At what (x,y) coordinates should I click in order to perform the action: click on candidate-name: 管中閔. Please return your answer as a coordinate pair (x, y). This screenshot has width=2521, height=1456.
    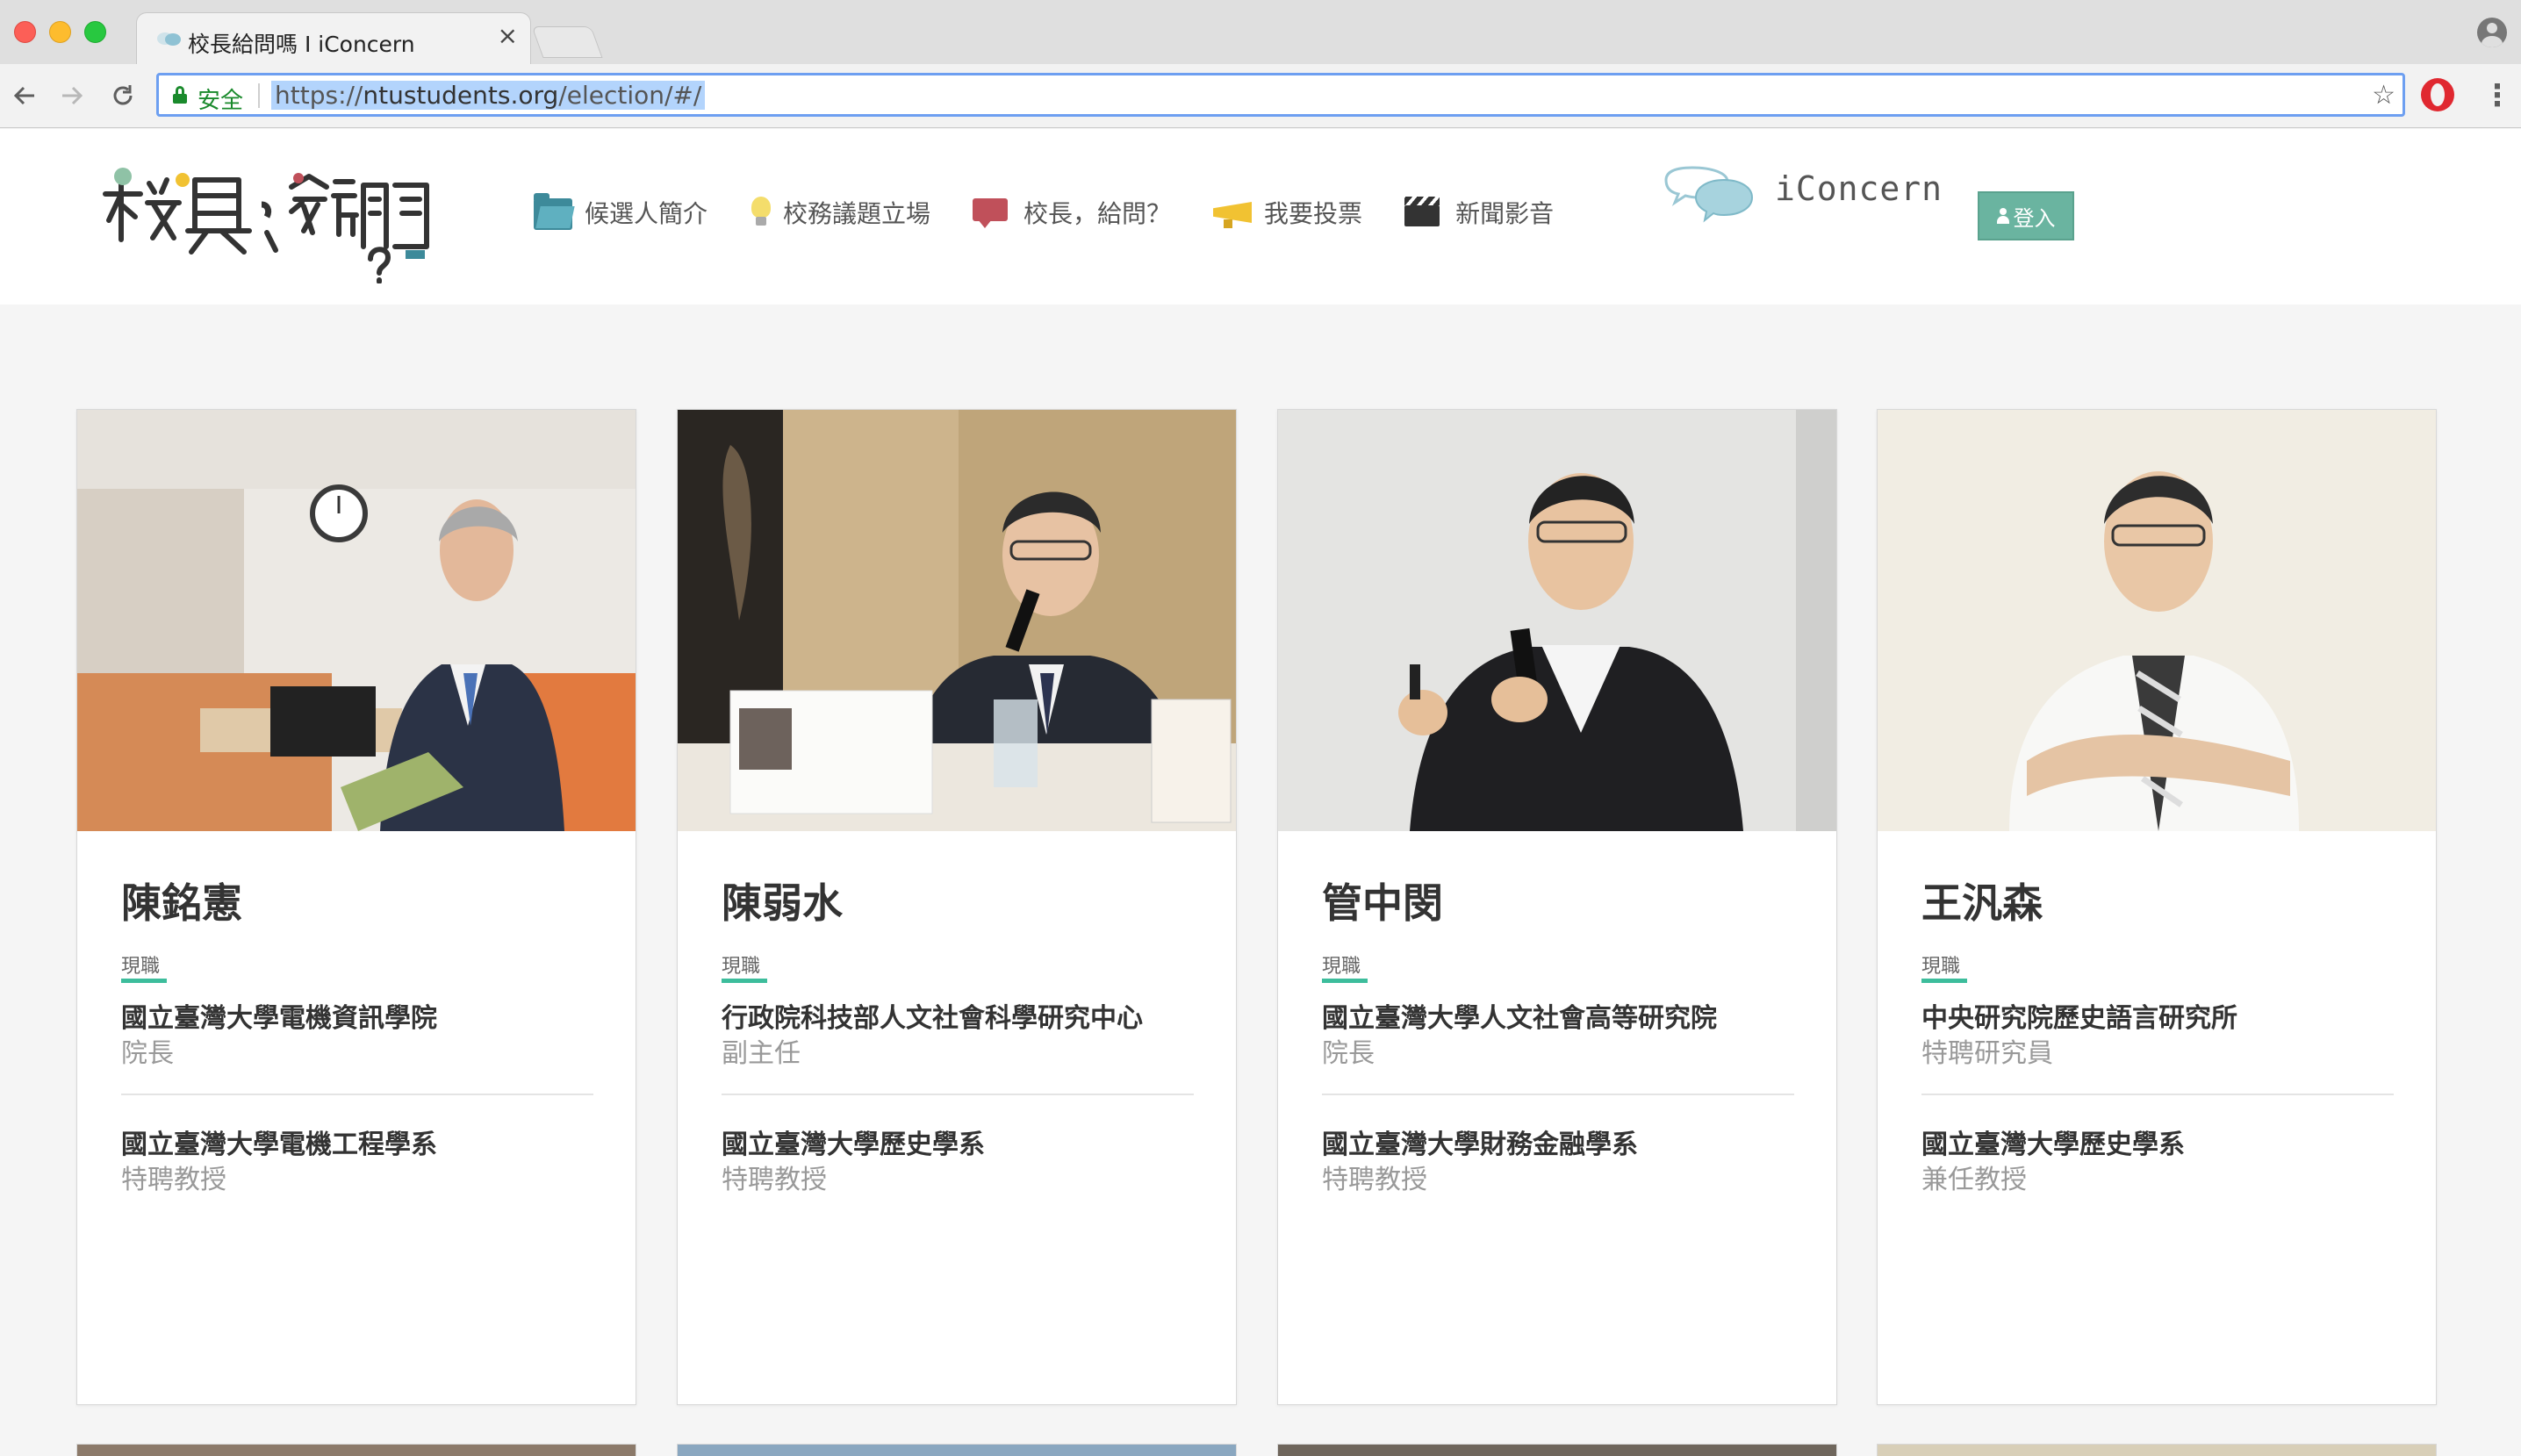
    Looking at the image, I should click on (1382, 903).